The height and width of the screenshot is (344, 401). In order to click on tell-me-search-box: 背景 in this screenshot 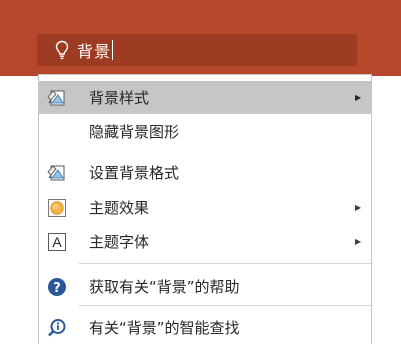, I will do `click(197, 50)`.